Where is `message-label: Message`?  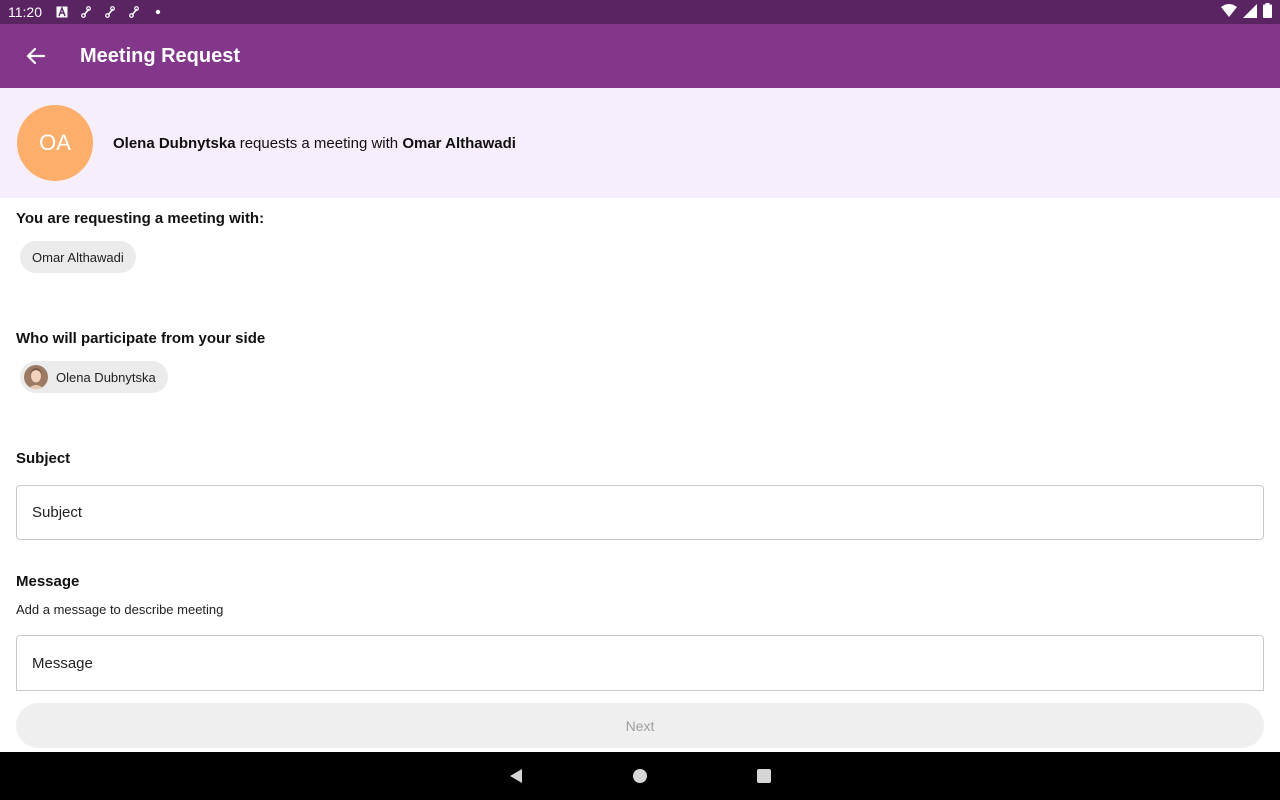
message-label: Message is located at coordinates (48, 581).